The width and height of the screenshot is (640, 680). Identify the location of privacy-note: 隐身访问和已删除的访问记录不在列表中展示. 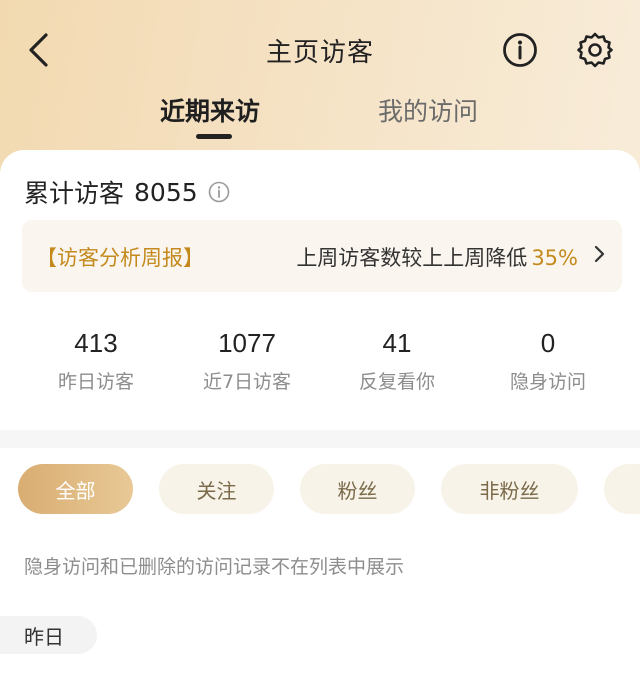
(214, 567).